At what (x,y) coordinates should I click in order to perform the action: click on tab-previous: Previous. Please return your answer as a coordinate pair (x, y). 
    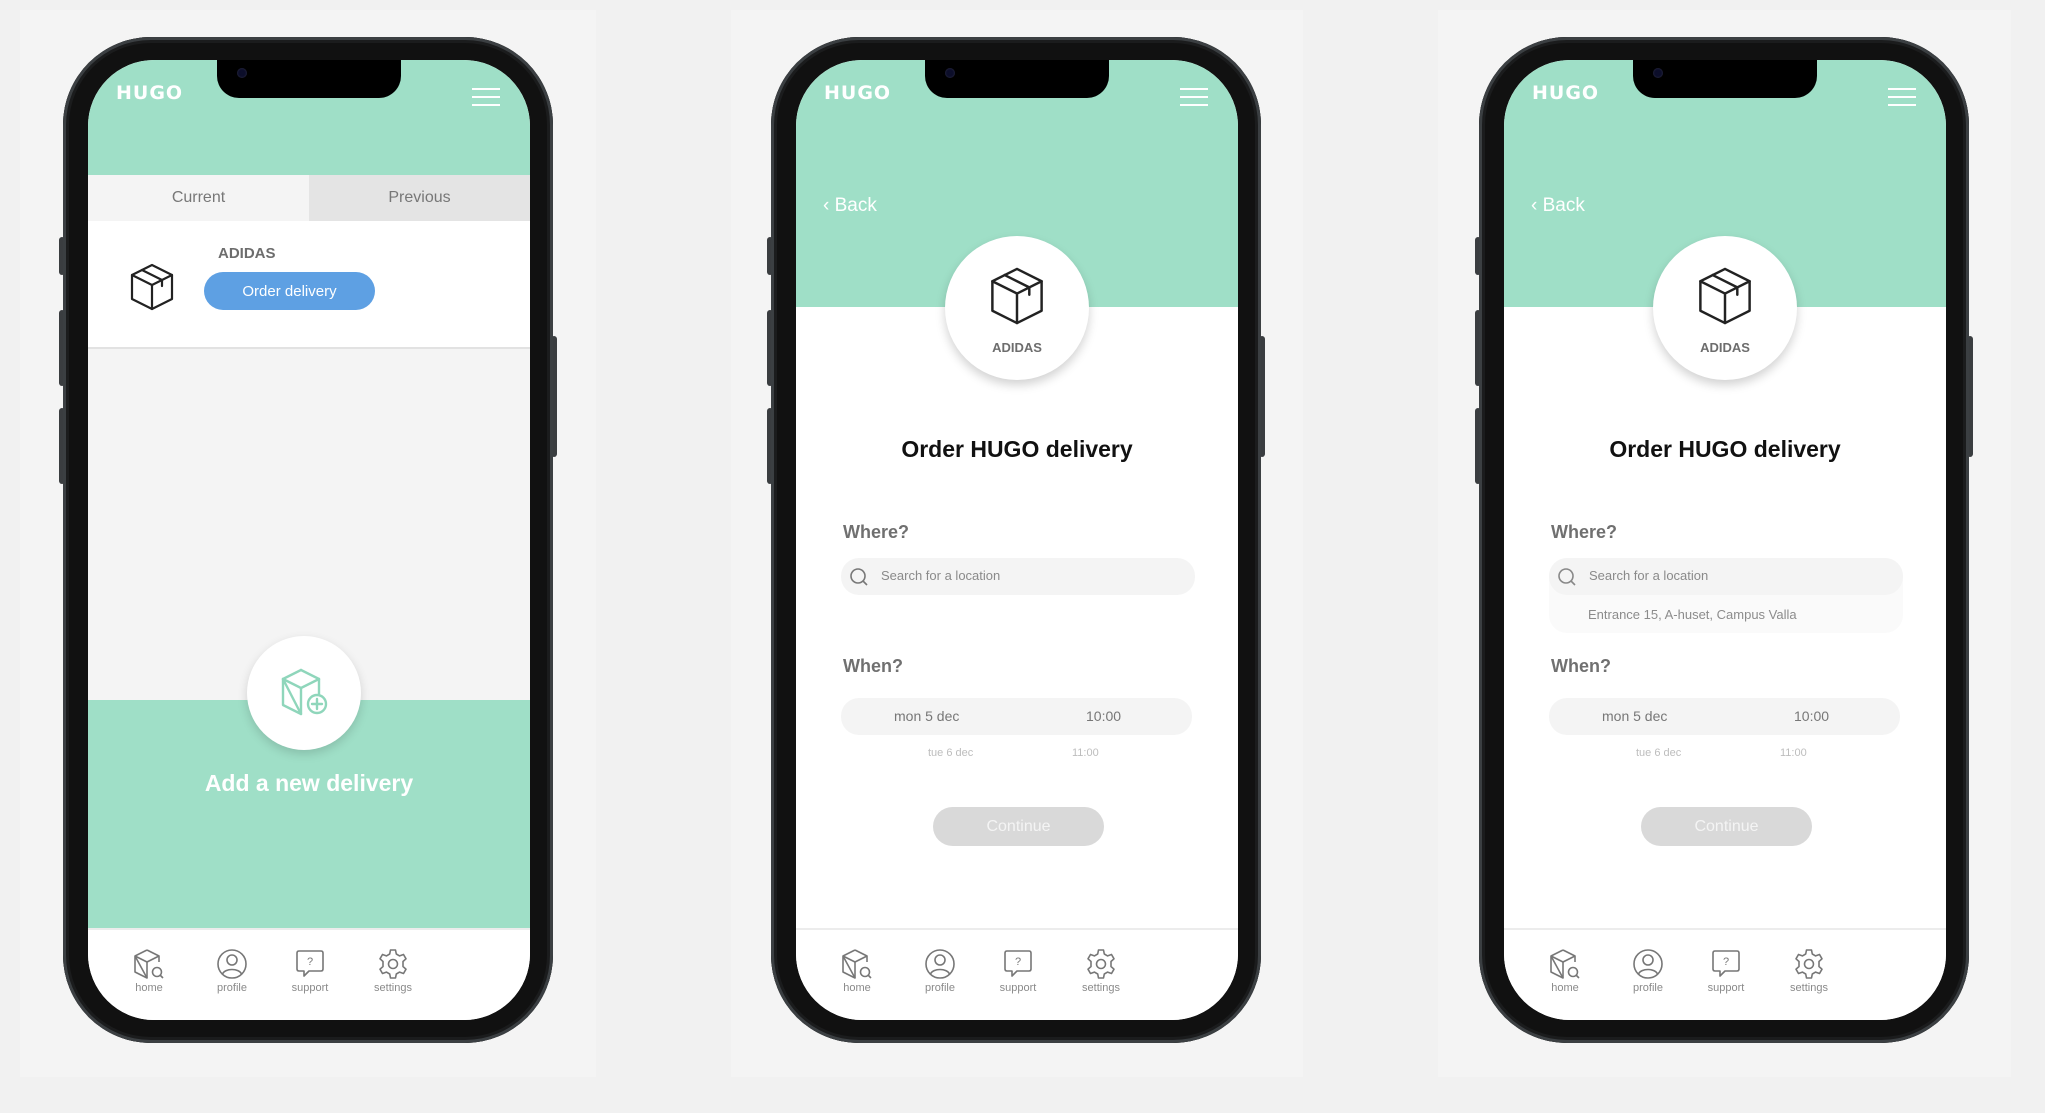
    Looking at the image, I should click on (419, 198).